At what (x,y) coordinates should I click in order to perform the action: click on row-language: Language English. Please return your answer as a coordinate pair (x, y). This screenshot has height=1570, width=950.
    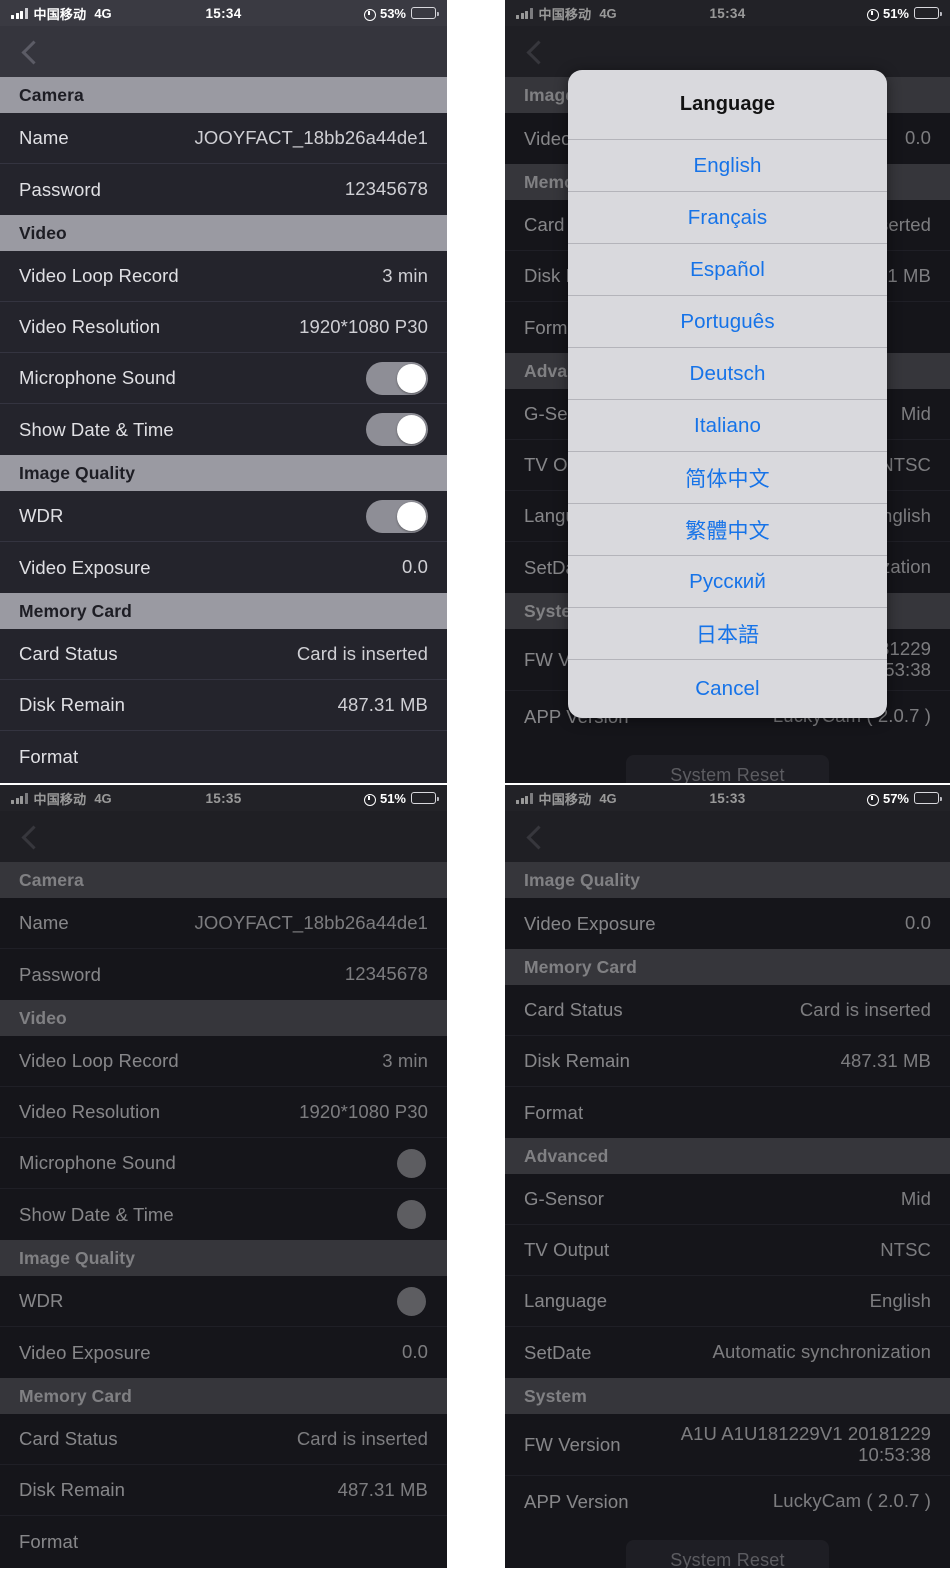
    Looking at the image, I should click on (727, 1301).